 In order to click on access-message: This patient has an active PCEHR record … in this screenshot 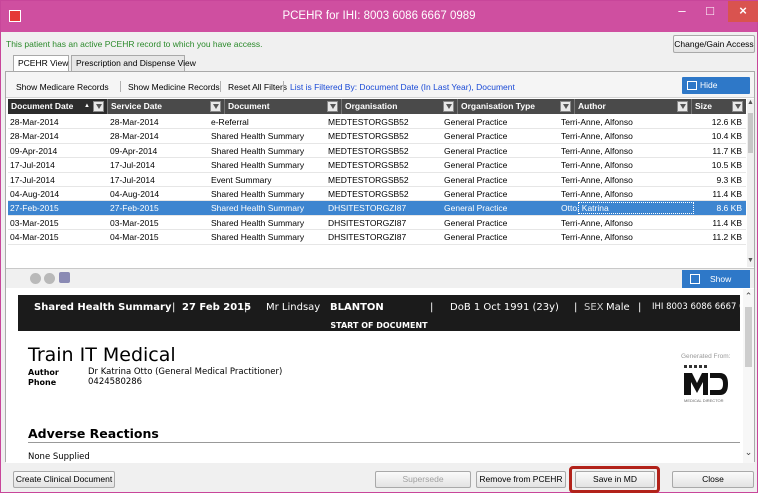, I will do `click(134, 44)`.